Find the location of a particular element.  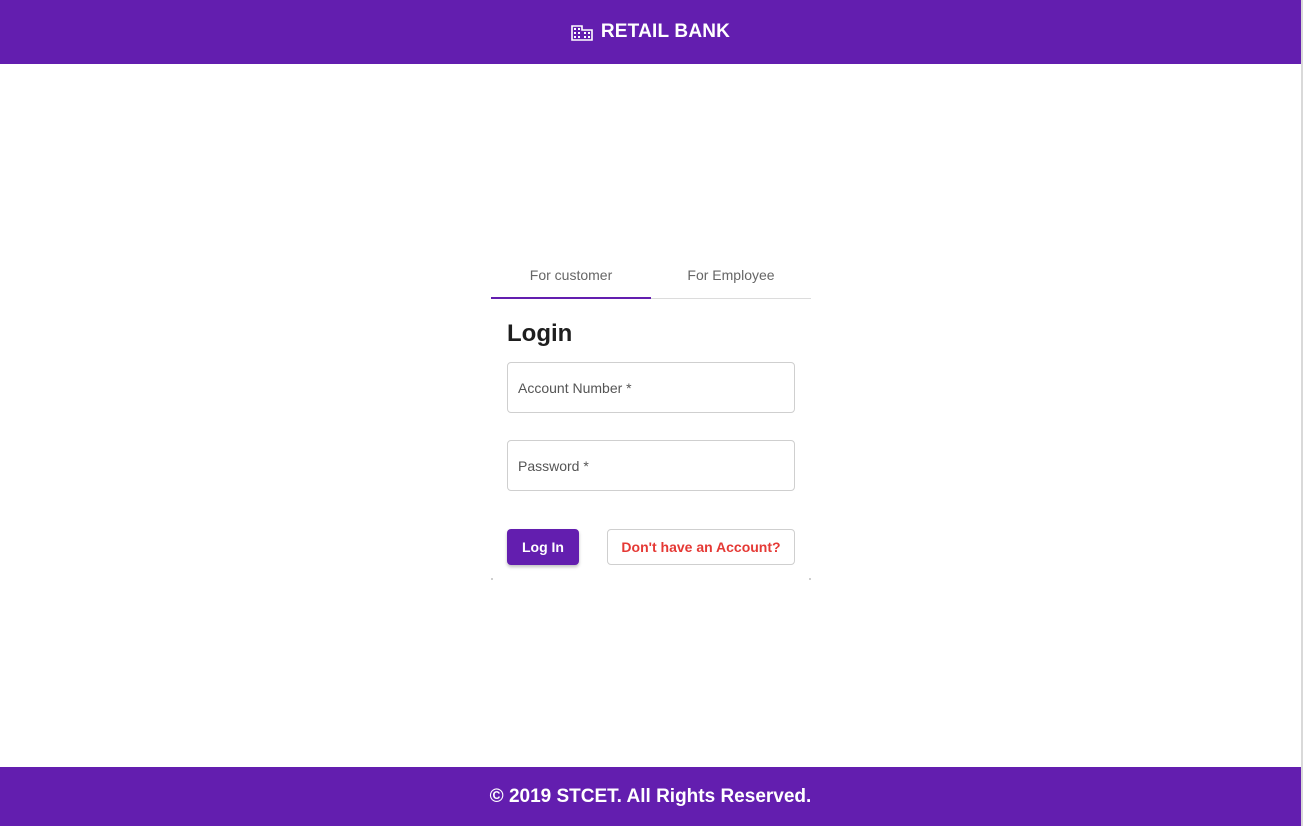

account-number-field is located at coordinates (651, 387).